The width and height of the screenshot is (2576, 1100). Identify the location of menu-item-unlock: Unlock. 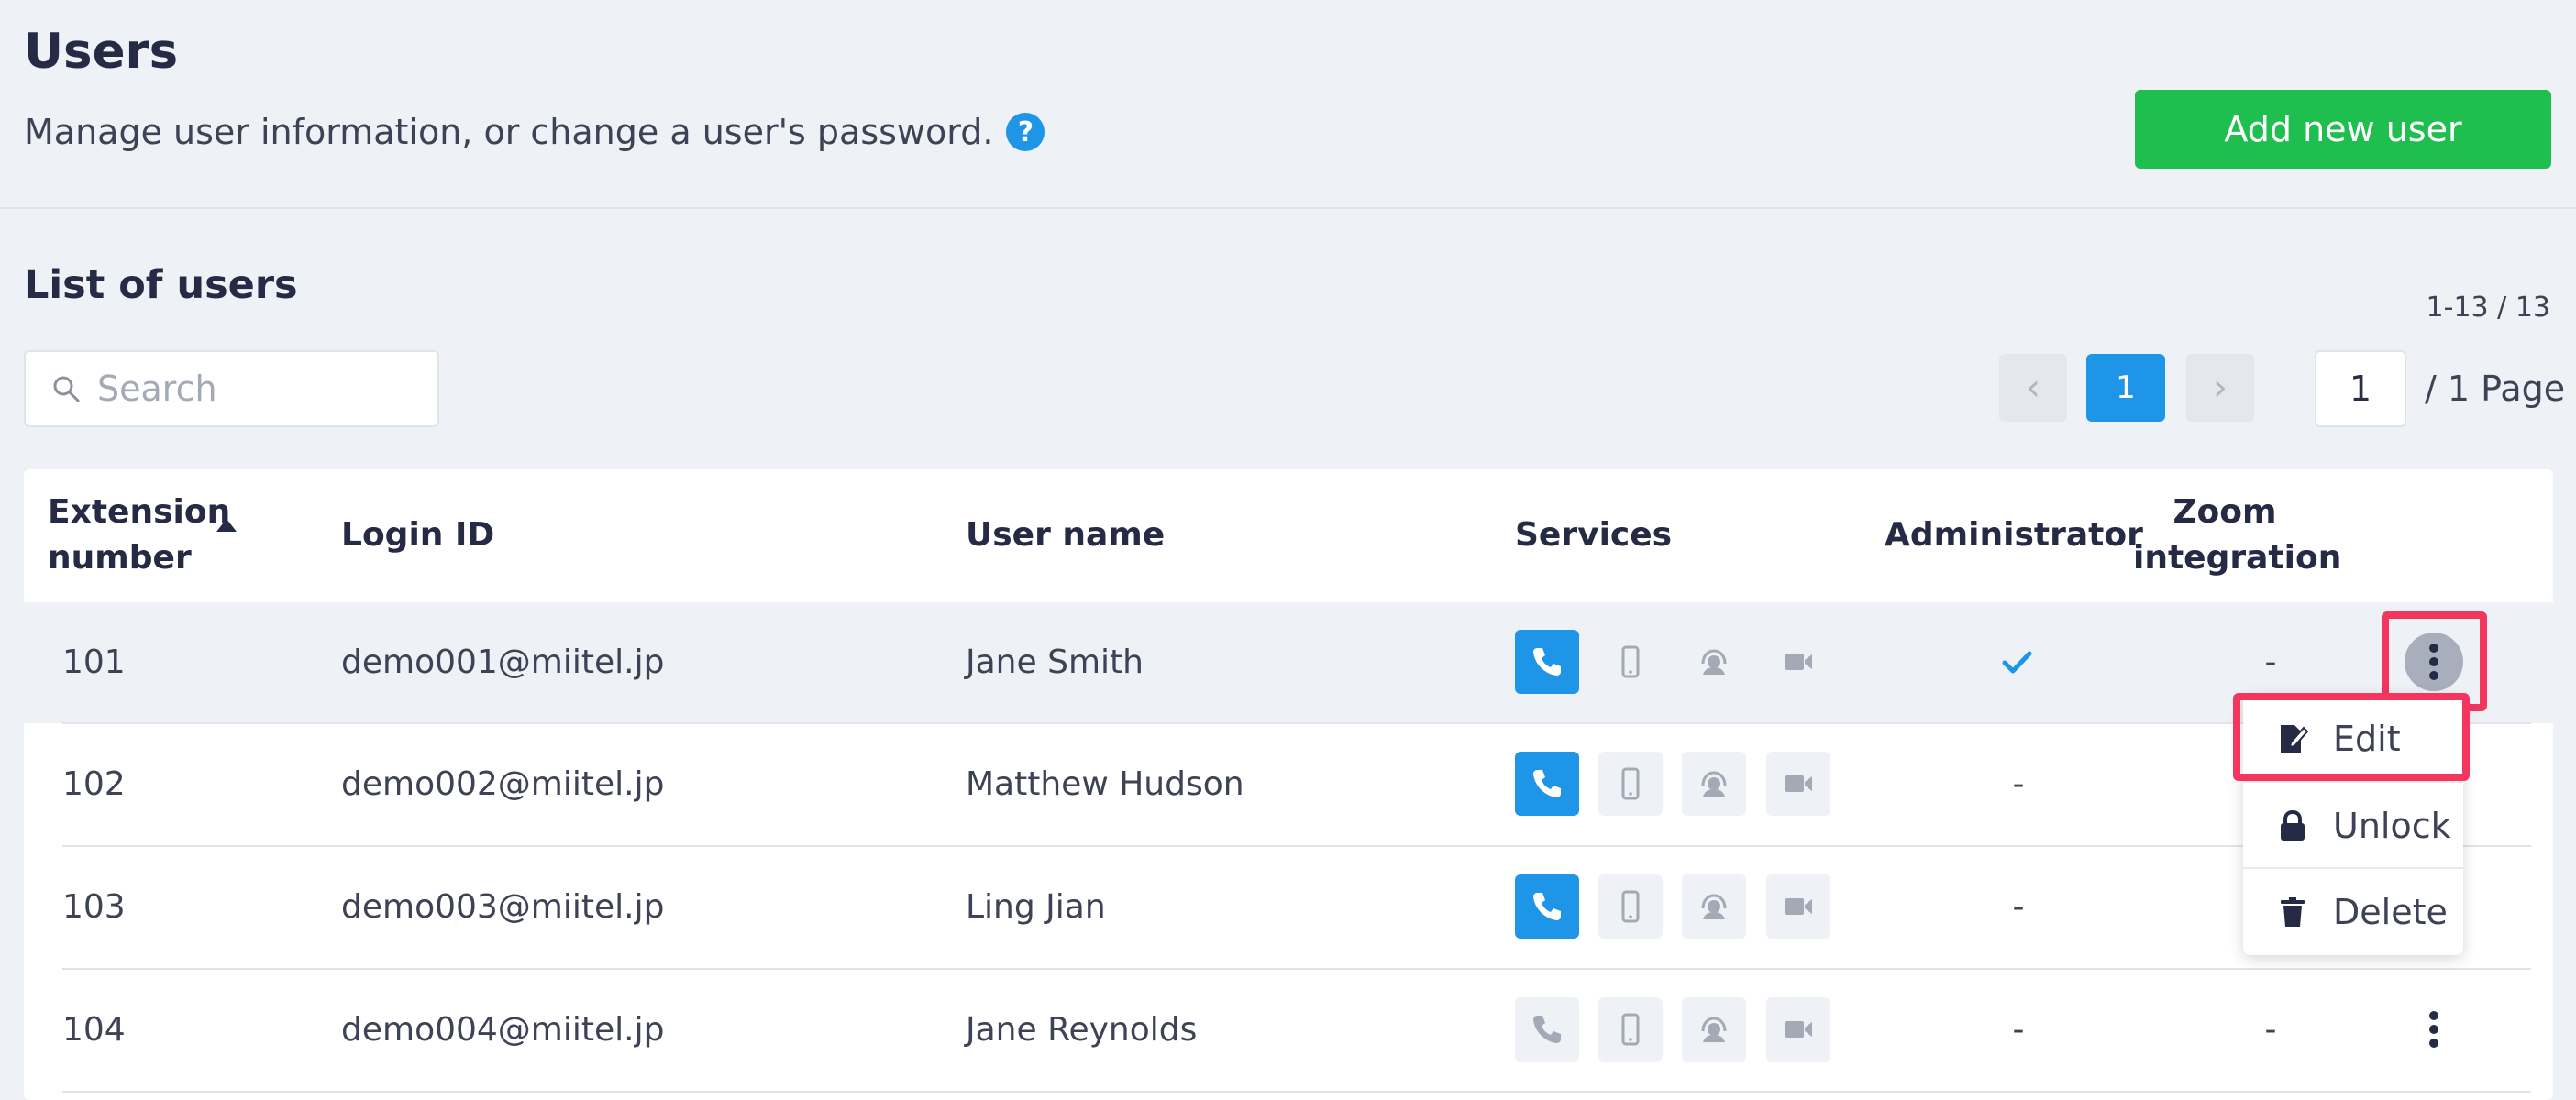
(2353, 825).